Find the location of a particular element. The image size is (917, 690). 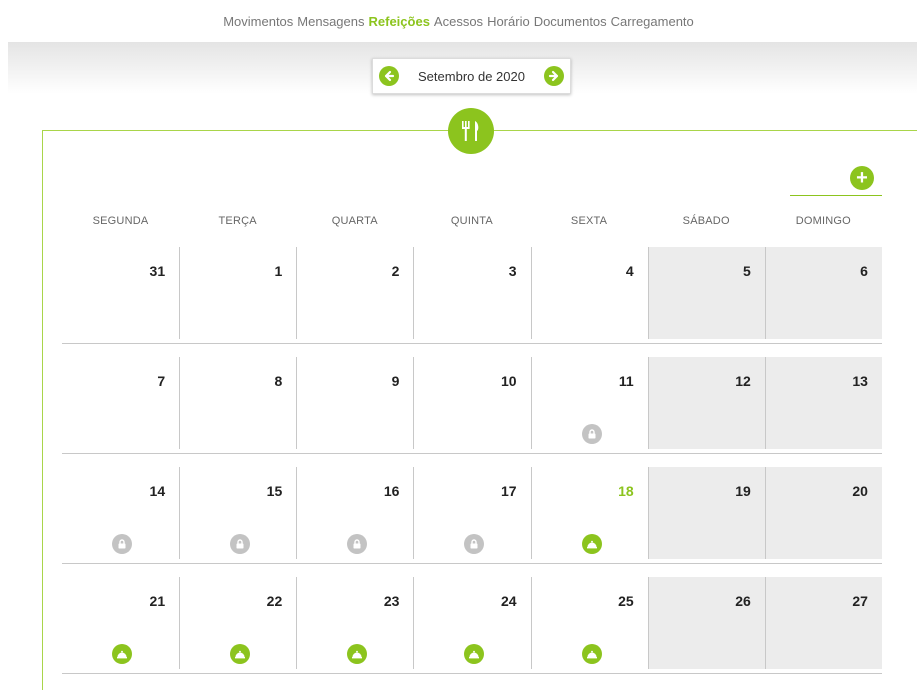

day-cell: 25 is located at coordinates (589, 623).